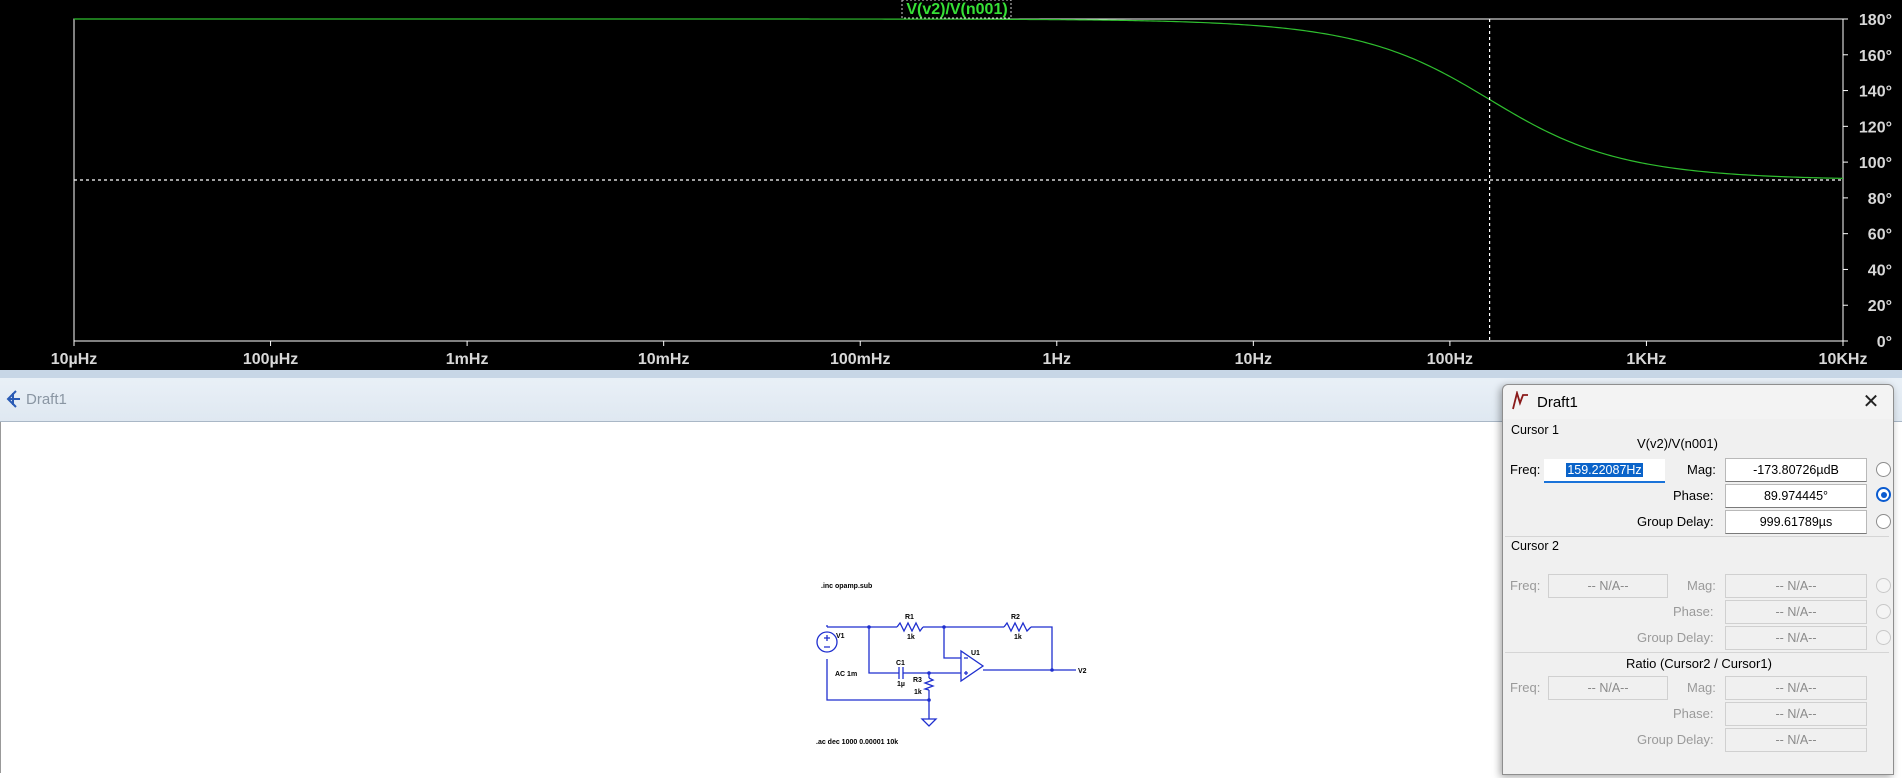 Image resolution: width=1902 pixels, height=778 pixels. What do you see at coordinates (1042, 648) in the screenshot?
I see `wire-r2-out` at bounding box center [1042, 648].